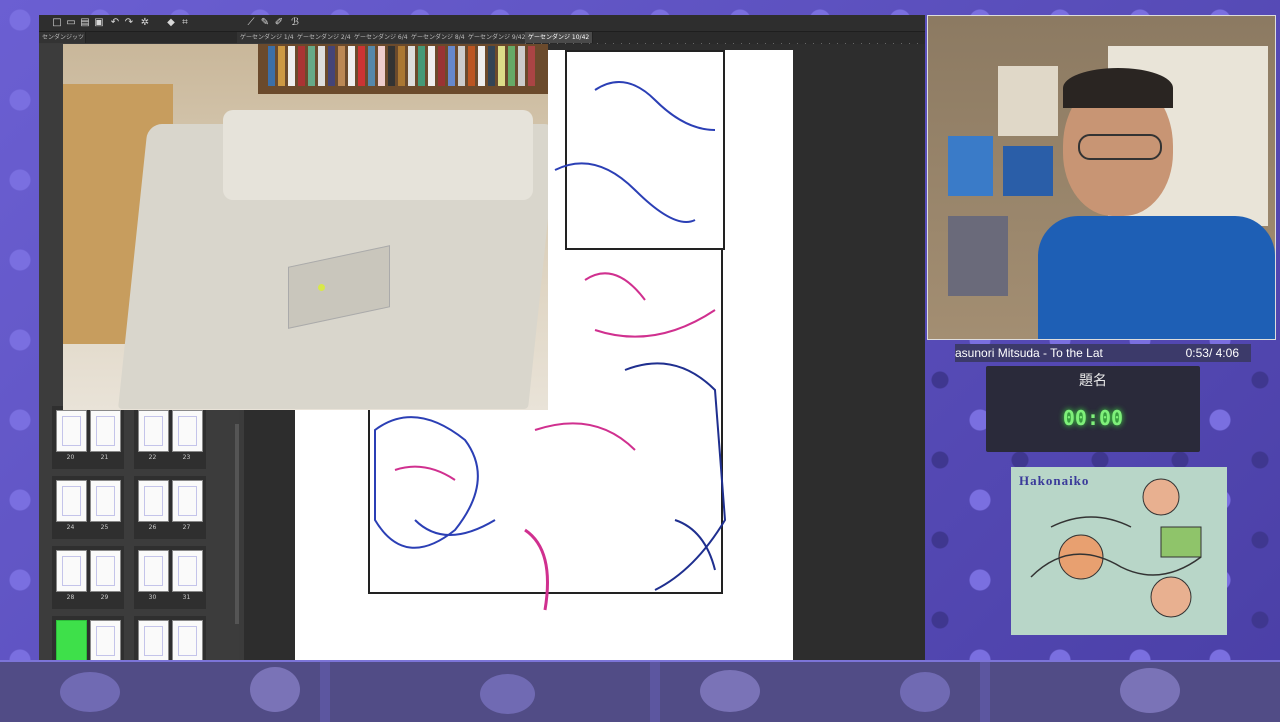 The image size is (1280, 722). Describe the element at coordinates (321, 287) in the screenshot. I see `printer-status-led` at that location.